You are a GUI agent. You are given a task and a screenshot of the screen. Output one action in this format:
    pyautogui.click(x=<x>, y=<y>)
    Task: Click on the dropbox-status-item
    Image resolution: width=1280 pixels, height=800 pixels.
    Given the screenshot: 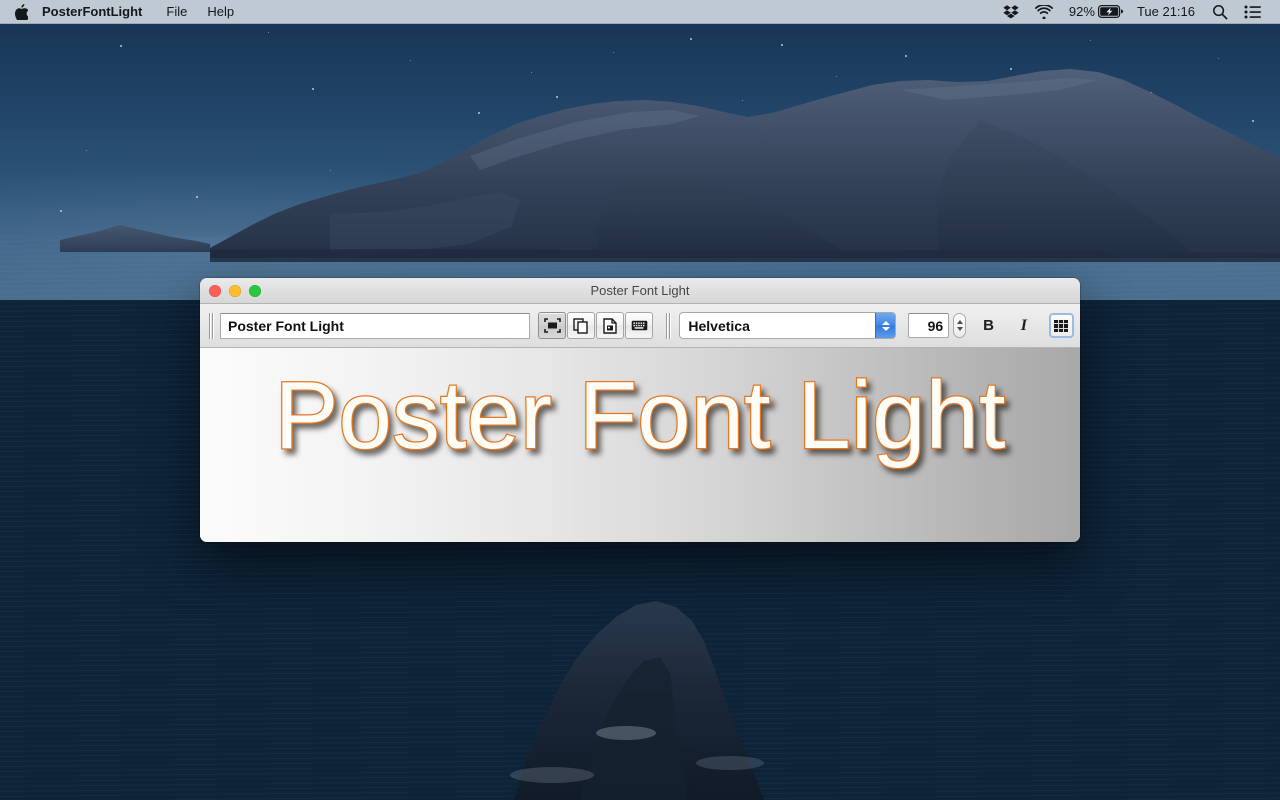 What is the action you would take?
    pyautogui.click(x=1011, y=11)
    